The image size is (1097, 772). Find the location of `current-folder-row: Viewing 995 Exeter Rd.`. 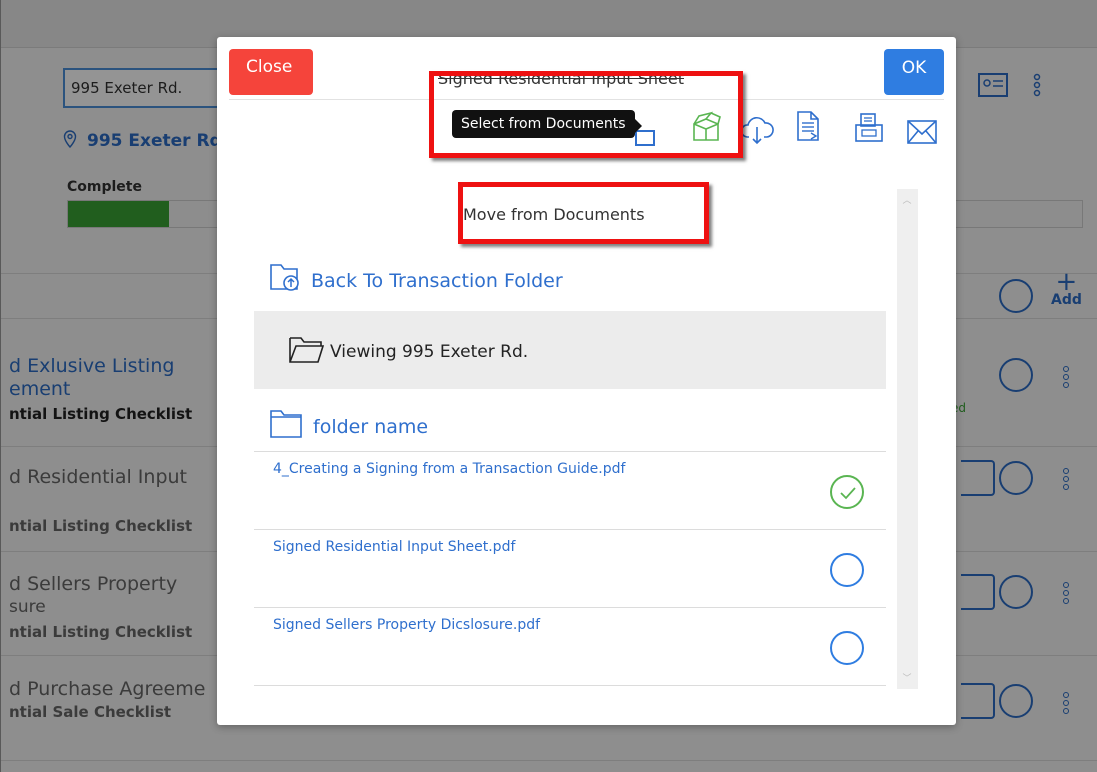

current-folder-row: Viewing 995 Exeter Rd. is located at coordinates (570, 350).